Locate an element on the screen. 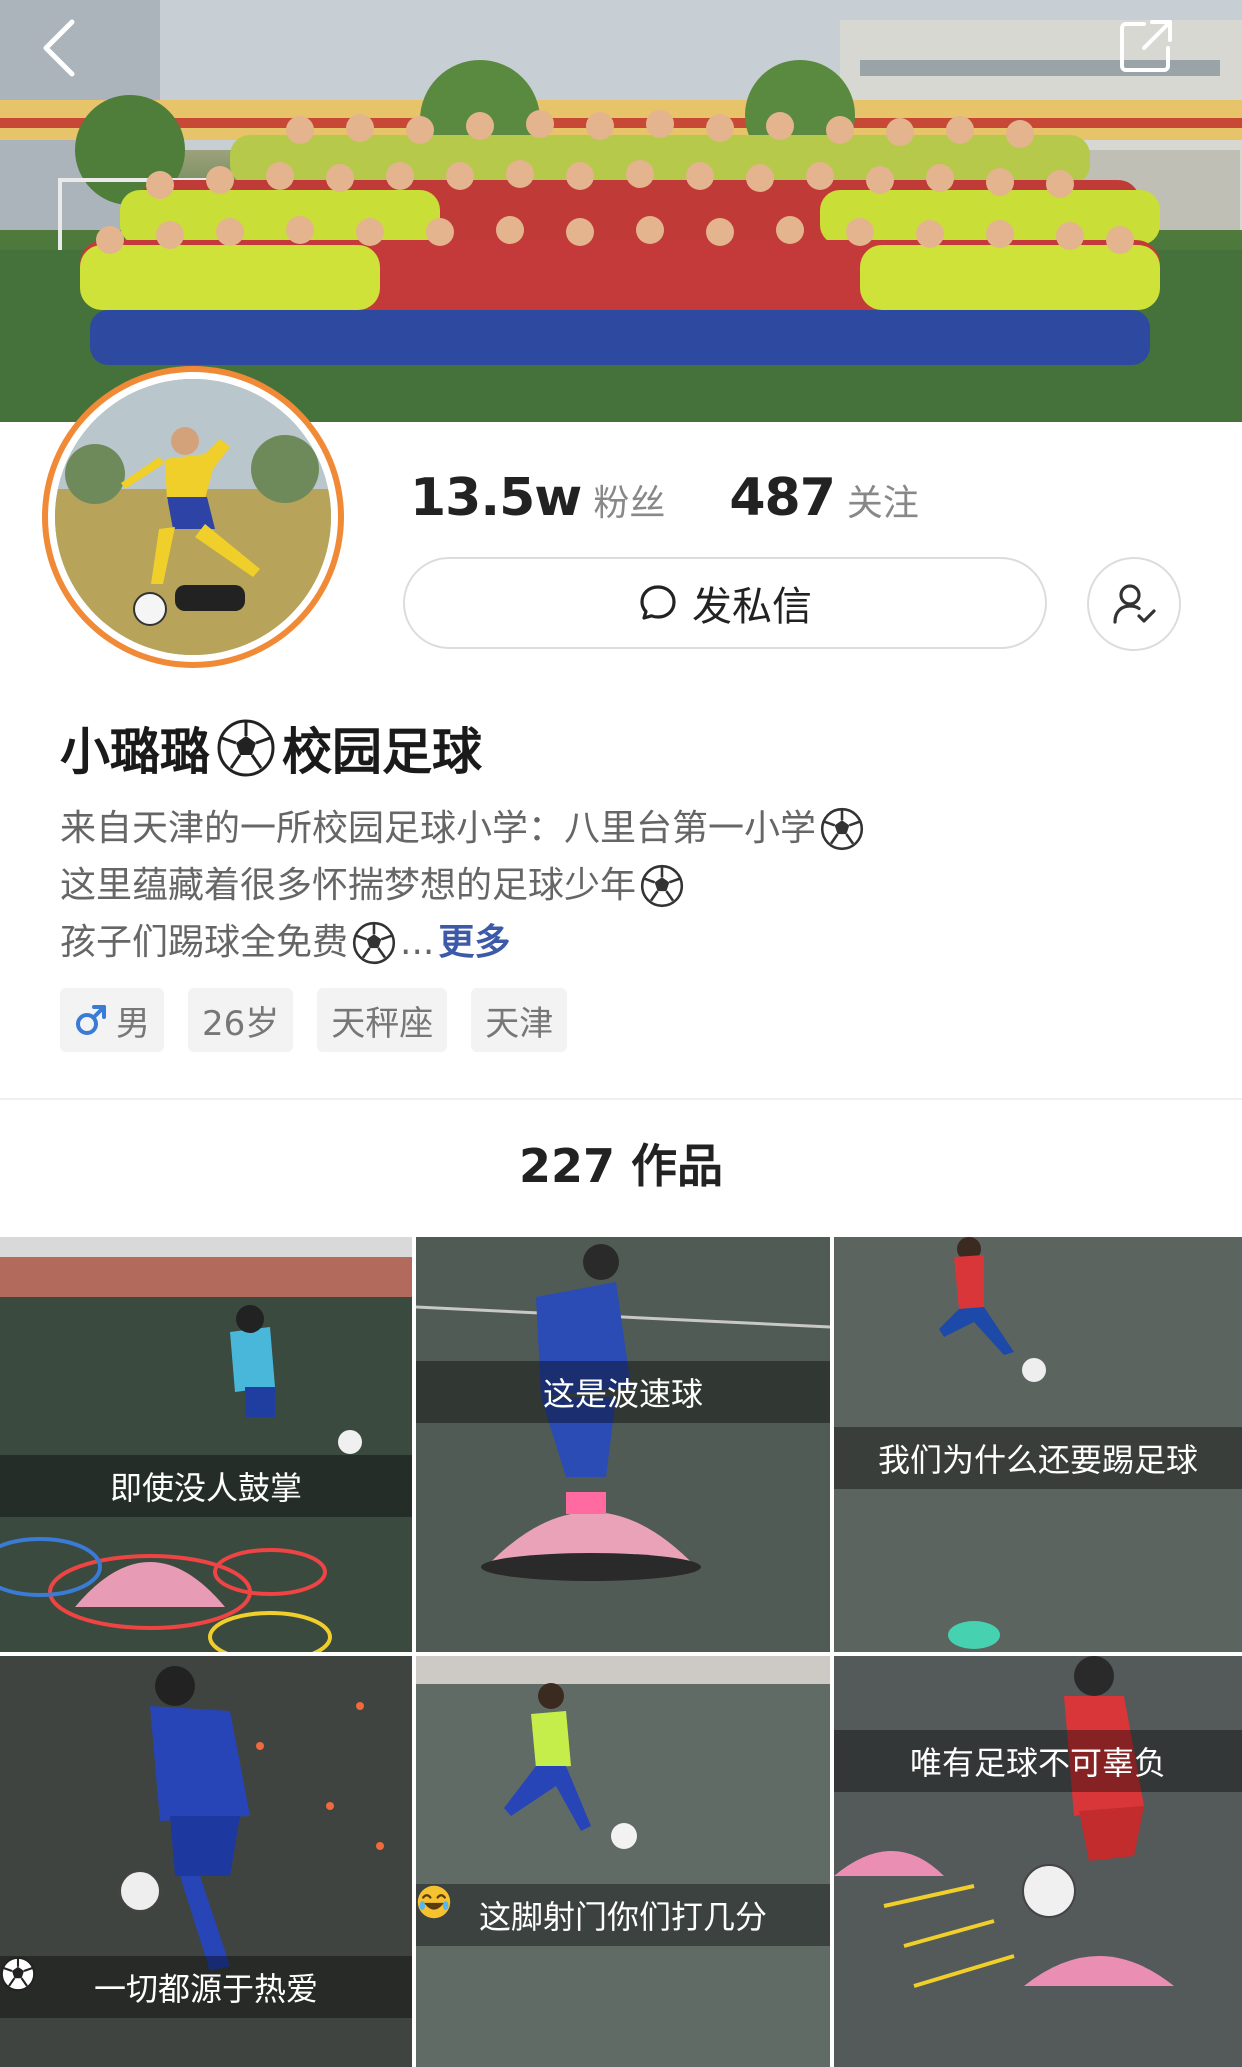 This screenshot has height=2067, width=1242. video-thumbnail: 这脚射门你们打几分 is located at coordinates (623, 1861).